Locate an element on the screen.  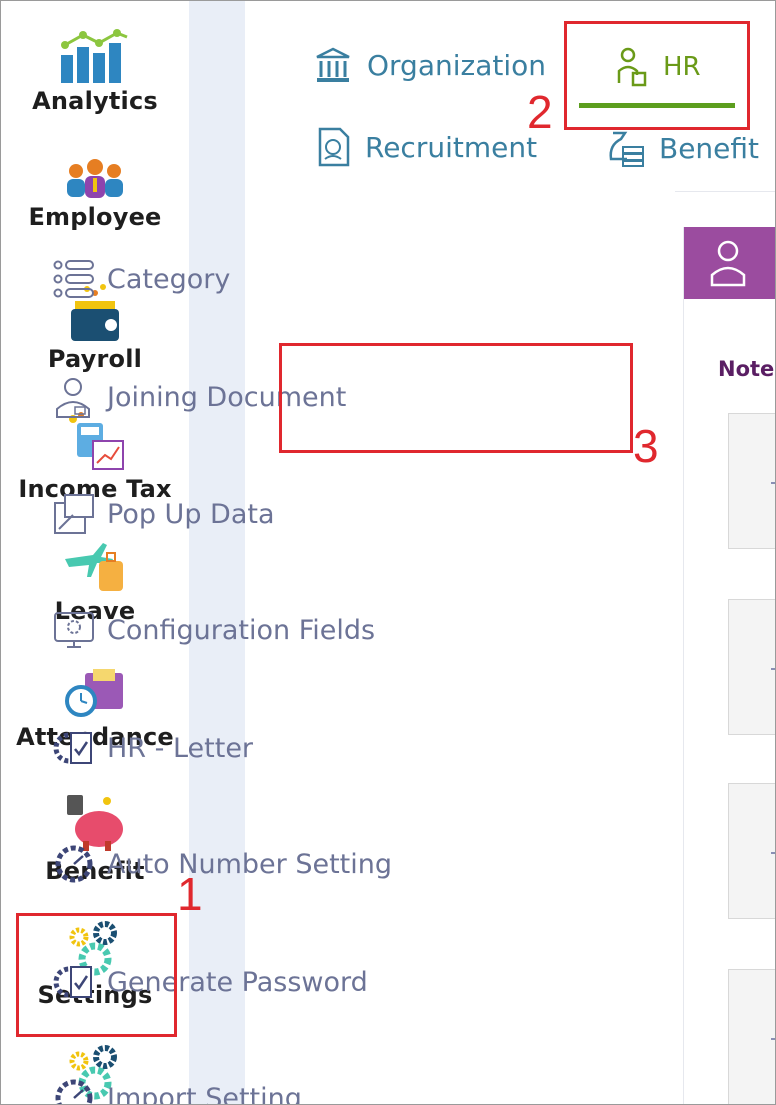
gear-document-icon is located at coordinates (72, 748).